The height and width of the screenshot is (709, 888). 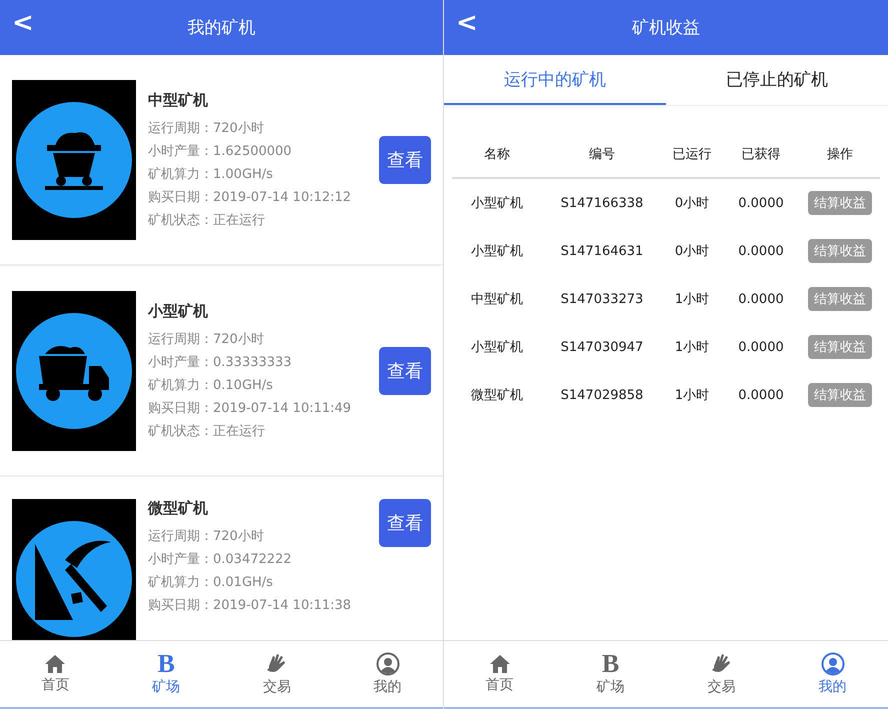 I want to click on machine-detail: 小时产量：0.03472222, so click(x=220, y=559).